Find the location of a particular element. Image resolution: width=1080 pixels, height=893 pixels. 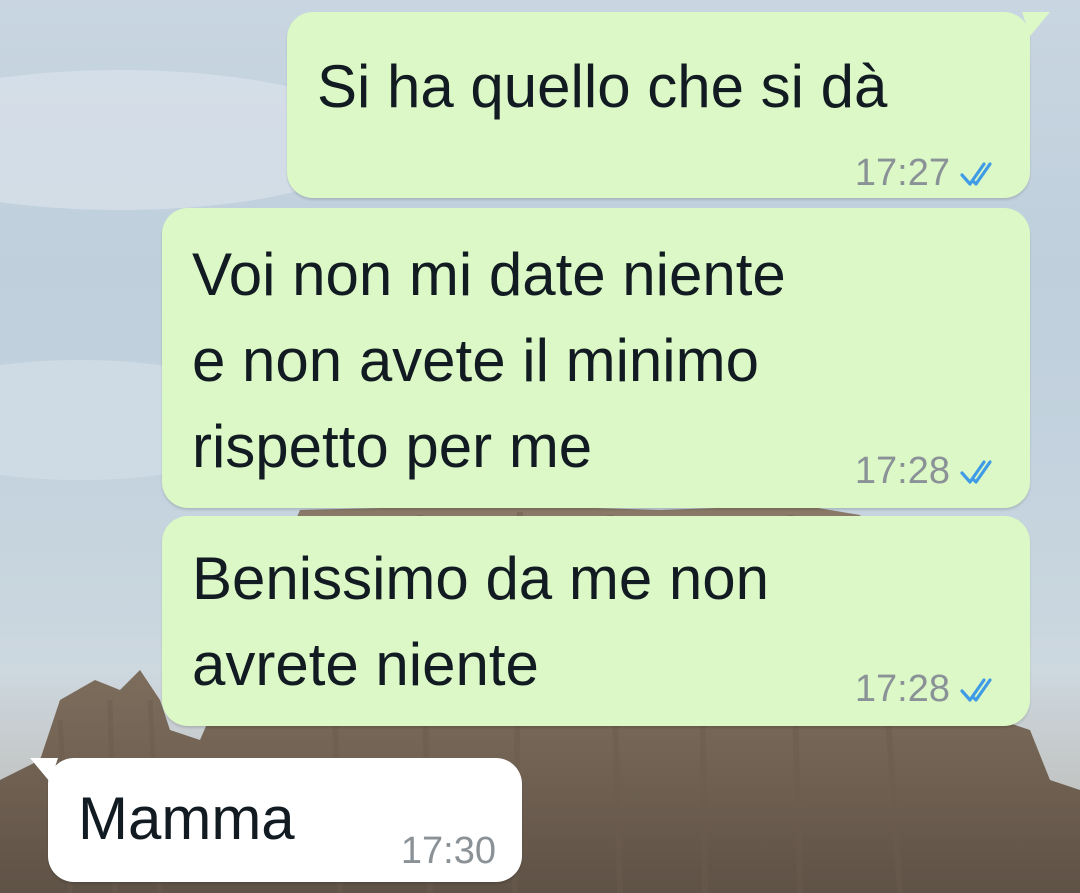

incoming-message: Mamma 17:30 is located at coordinates (285, 820).